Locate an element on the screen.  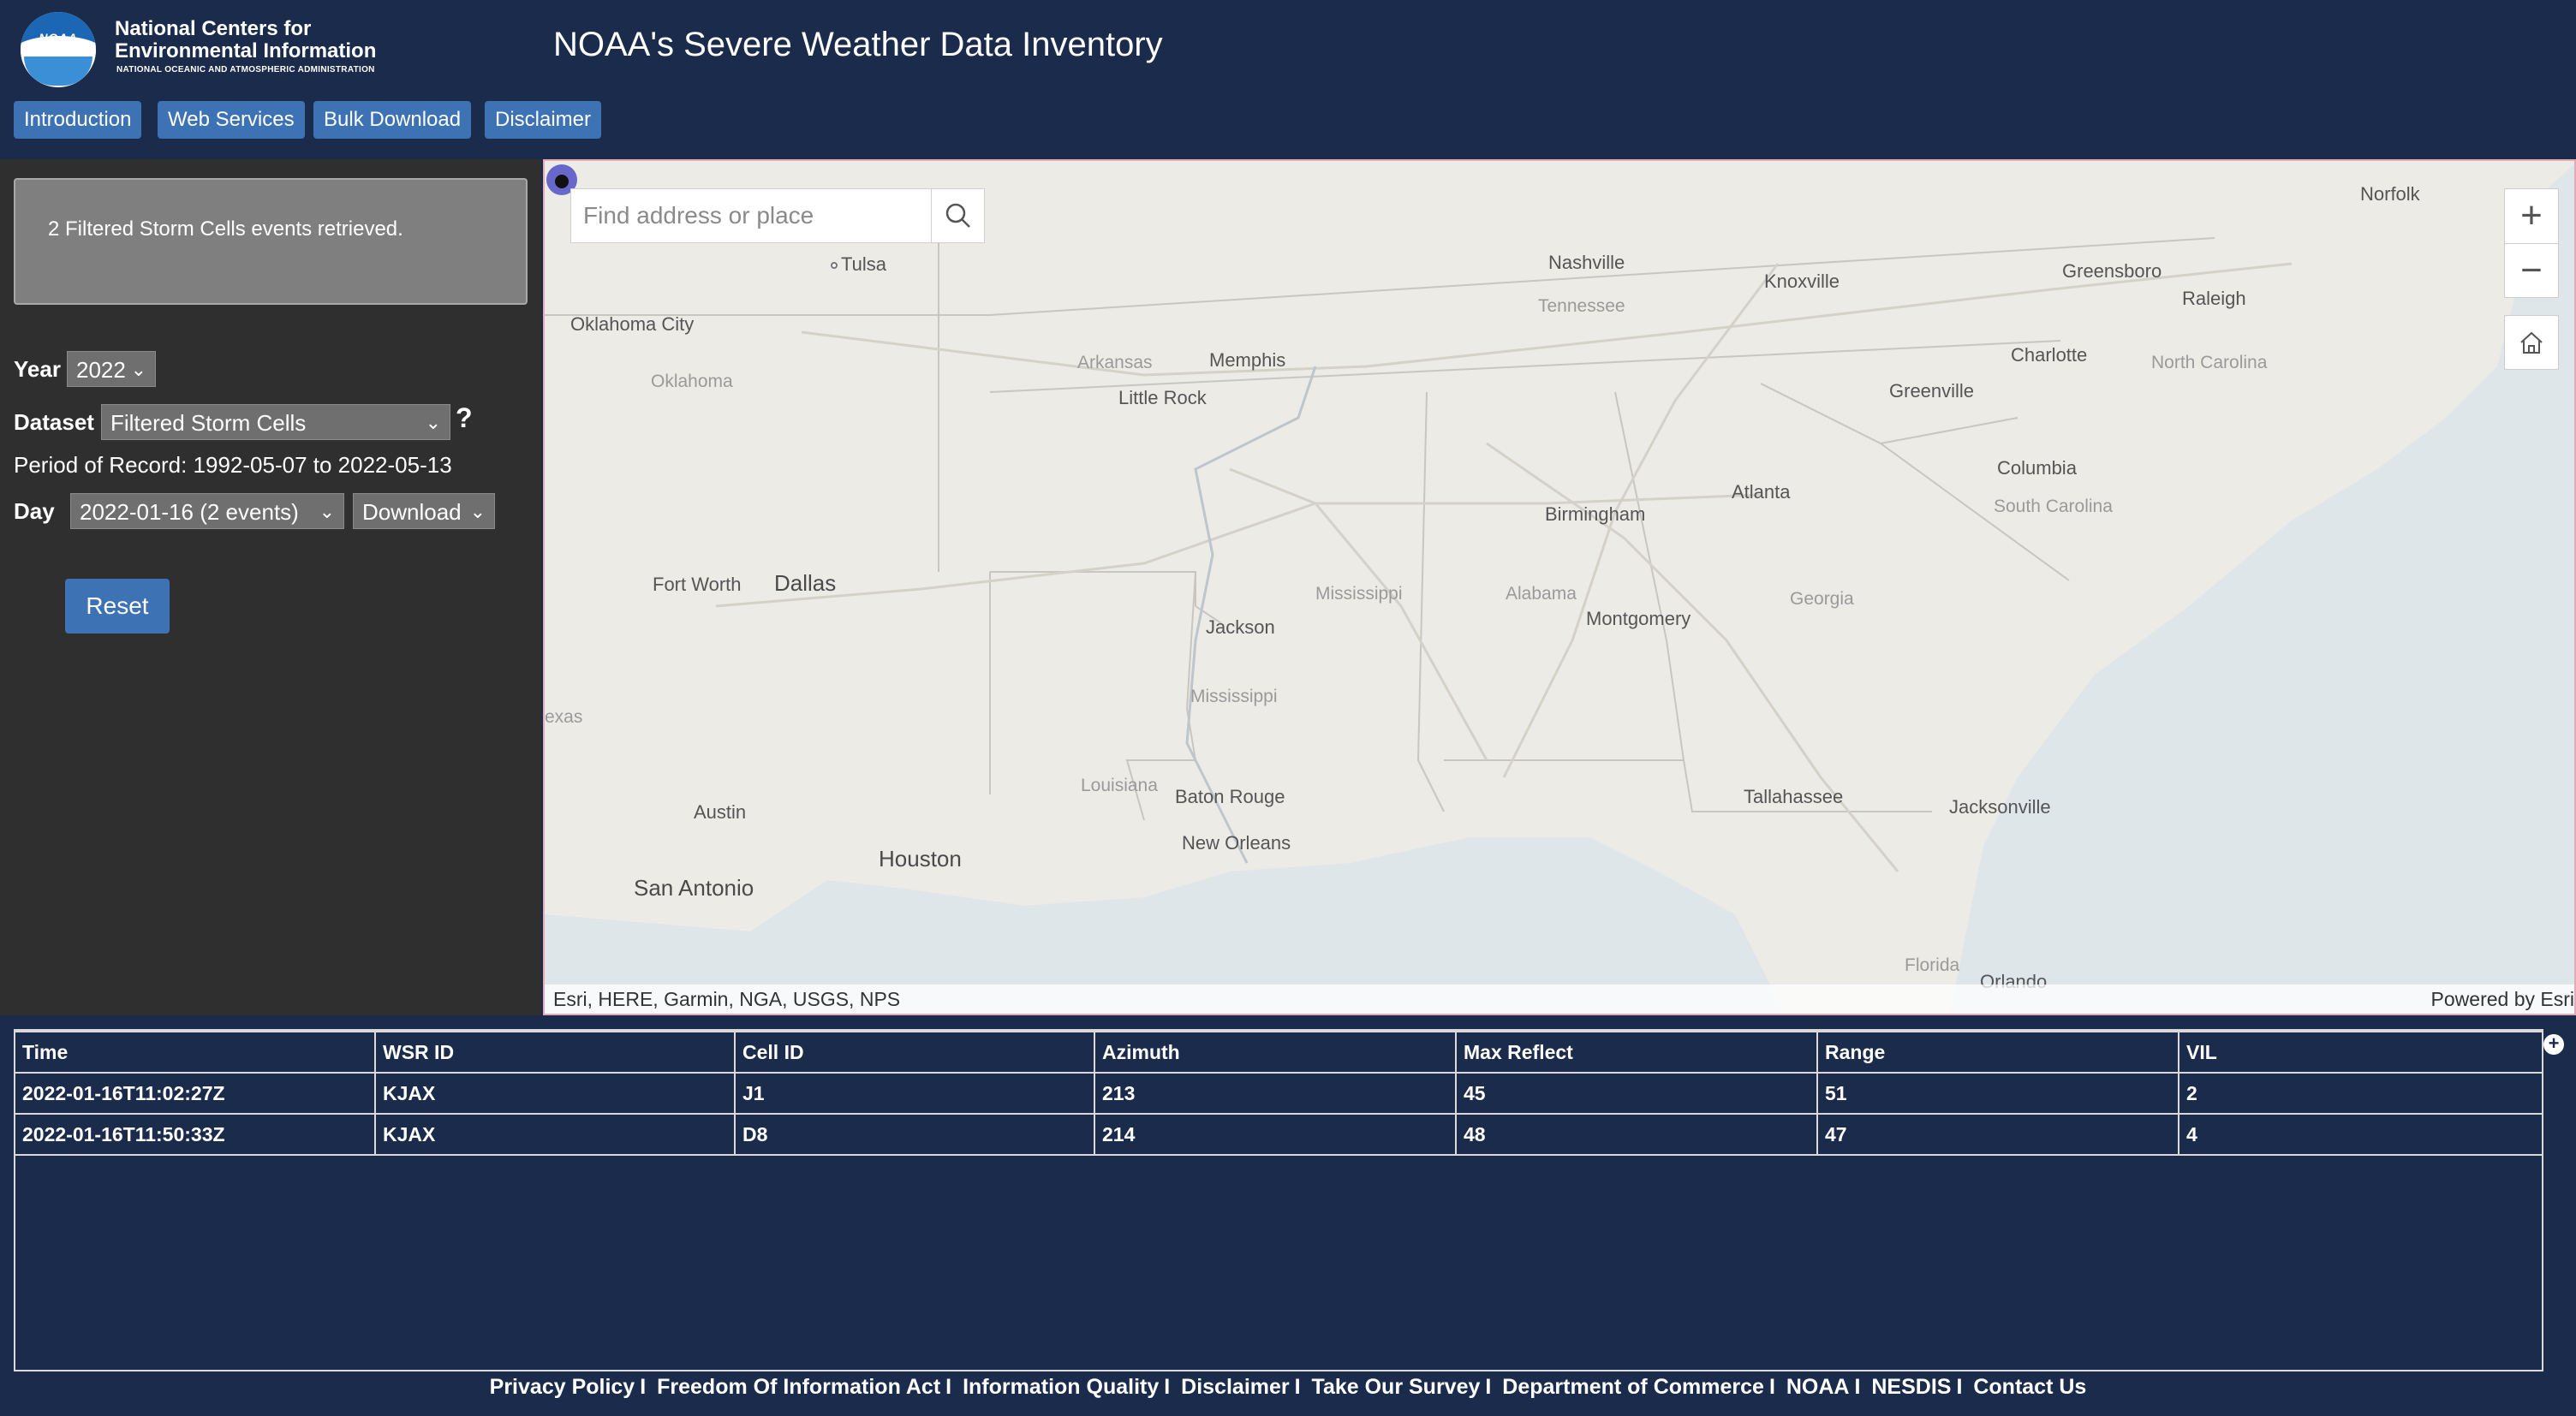
home-icon is located at coordinates (2531, 342).